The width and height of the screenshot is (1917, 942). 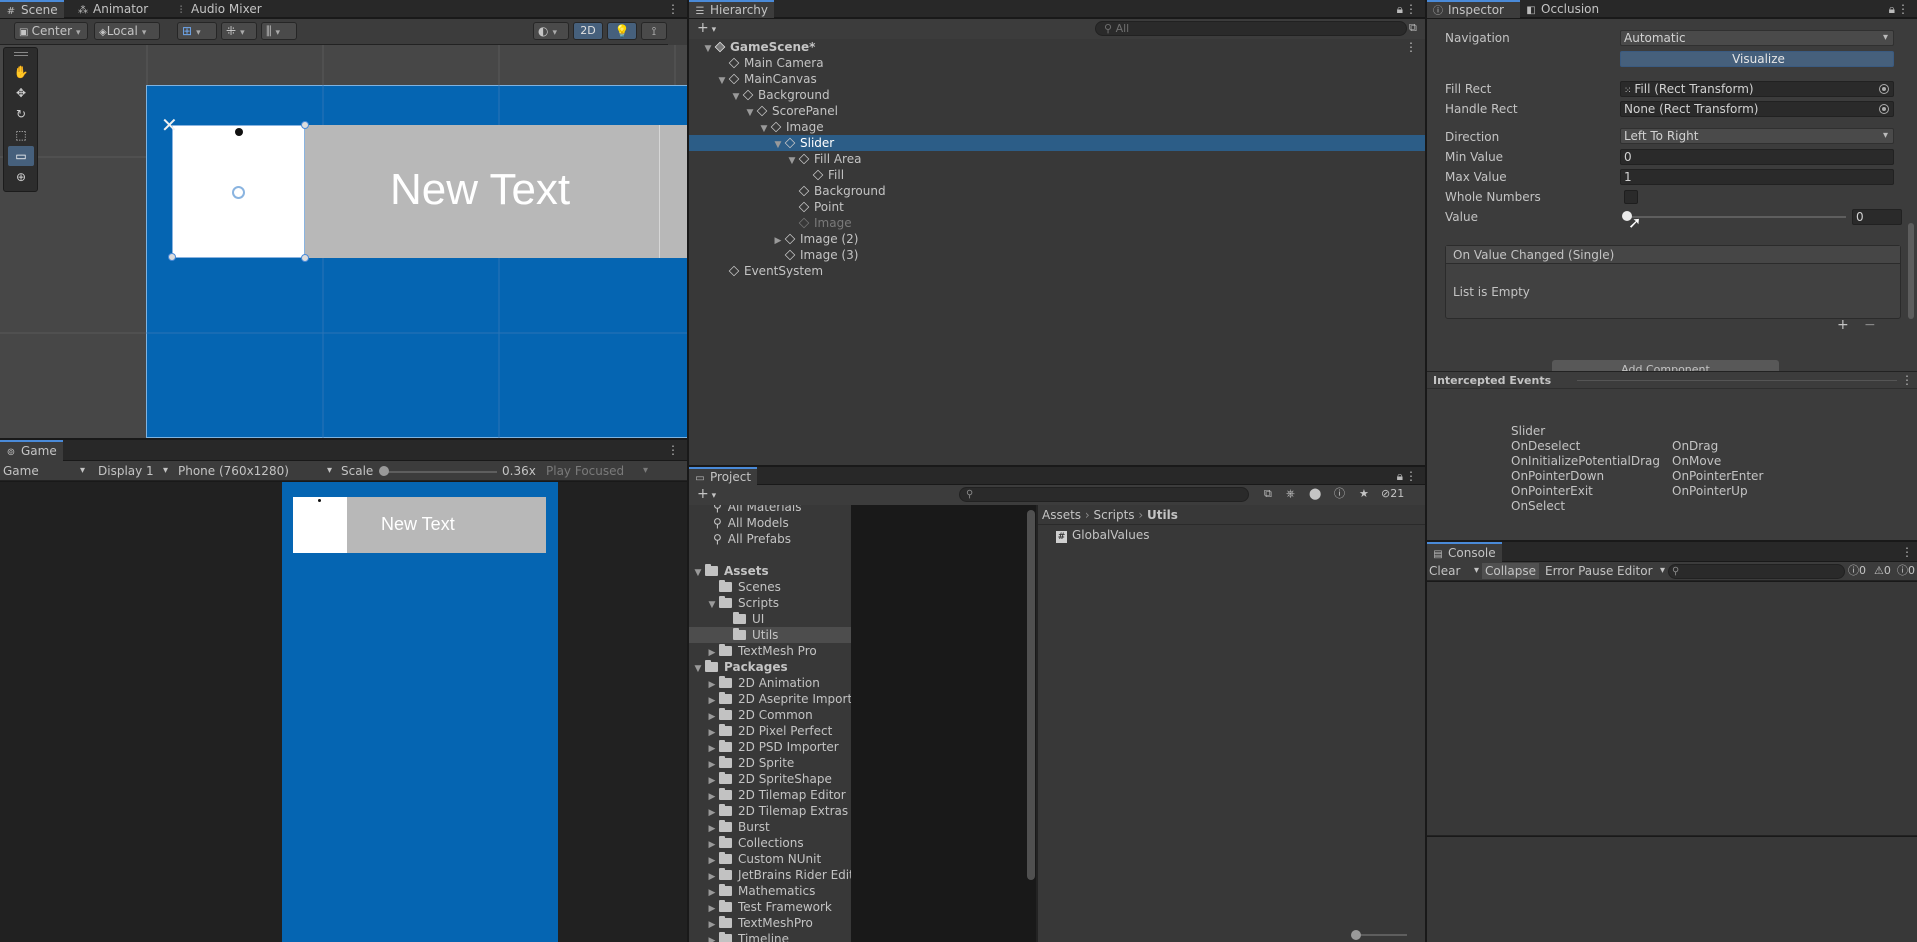 What do you see at coordinates (1057, 143) in the screenshot?
I see `hierarchy-item: ▼ Slider` at bounding box center [1057, 143].